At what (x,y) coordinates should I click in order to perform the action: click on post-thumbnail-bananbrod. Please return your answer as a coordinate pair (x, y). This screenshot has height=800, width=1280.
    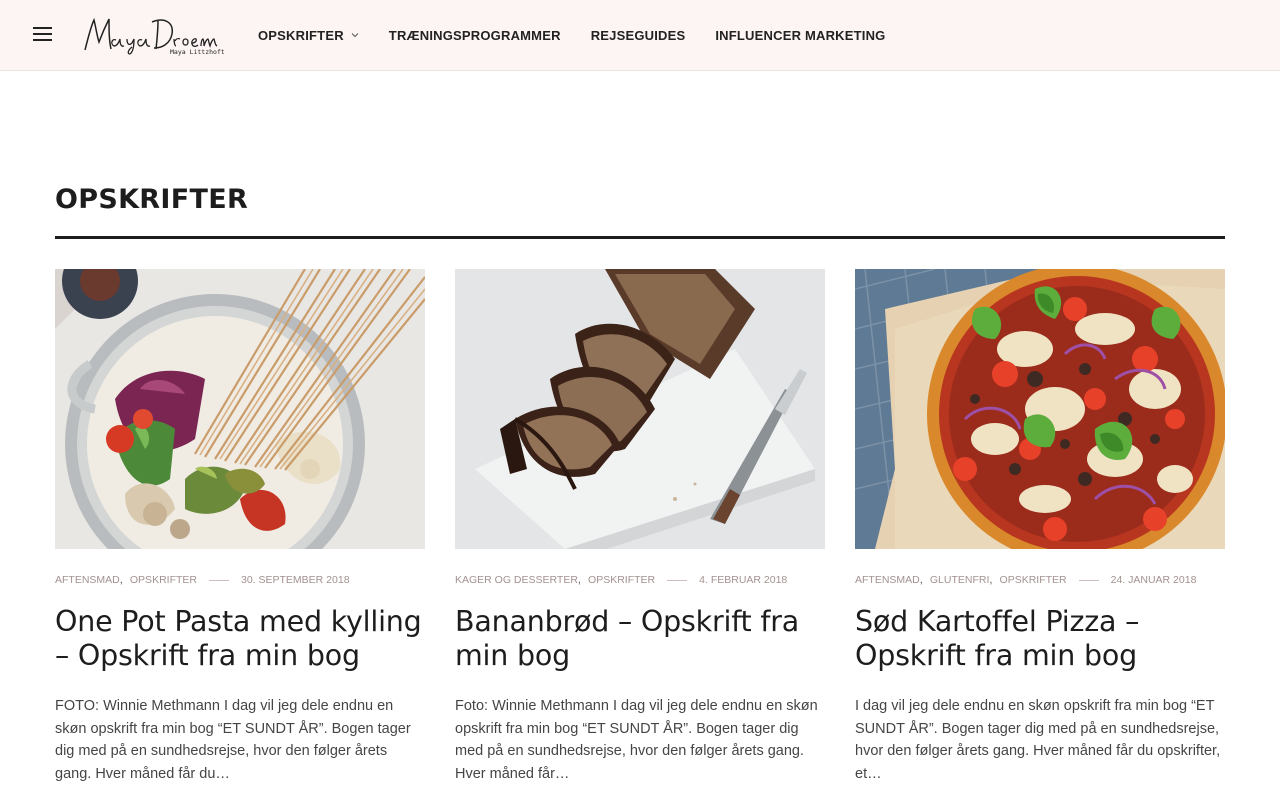
    Looking at the image, I should click on (640, 409).